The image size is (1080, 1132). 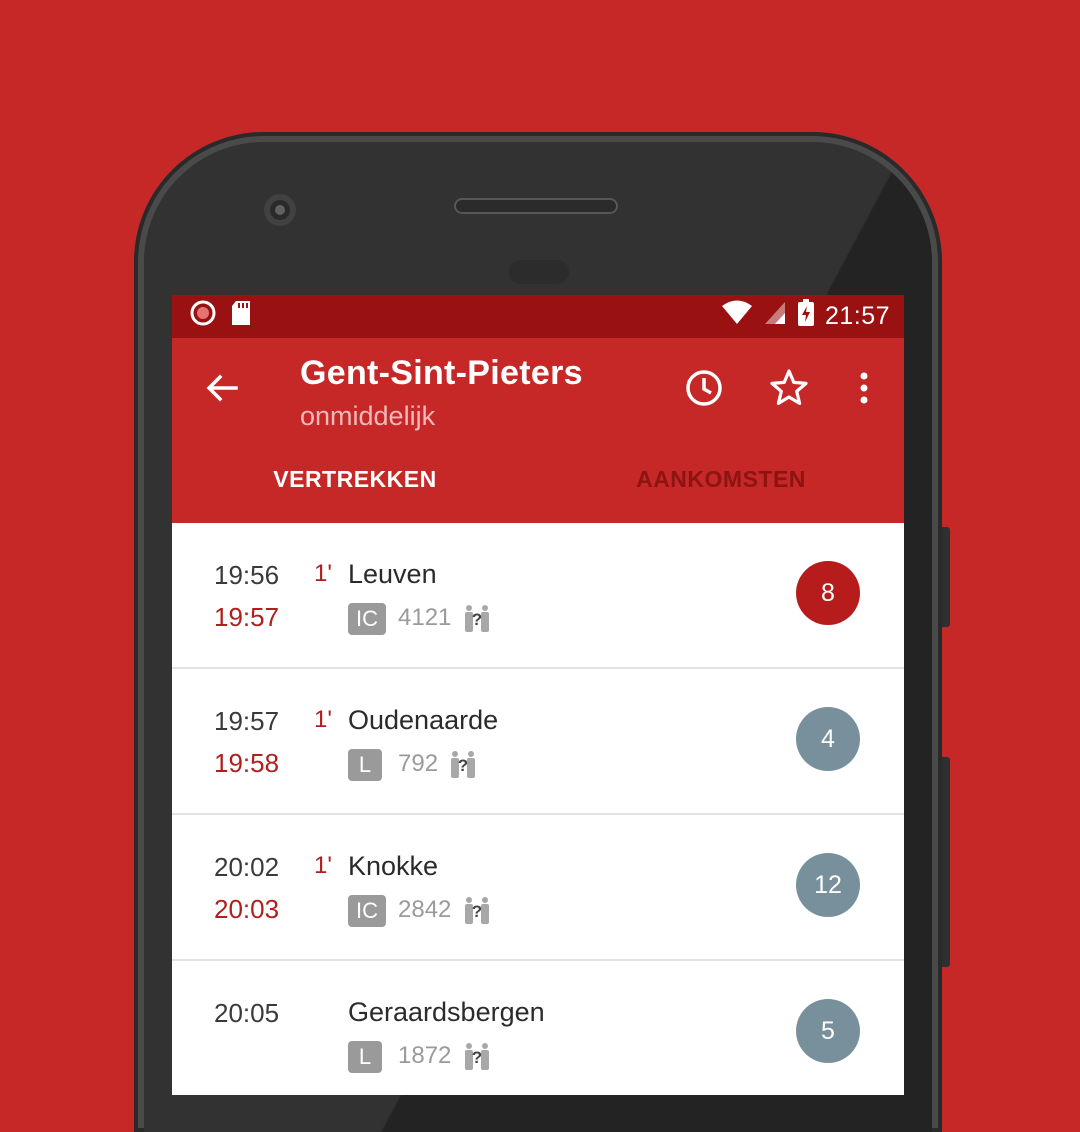 What do you see at coordinates (946, 577) in the screenshot?
I see `volume-button` at bounding box center [946, 577].